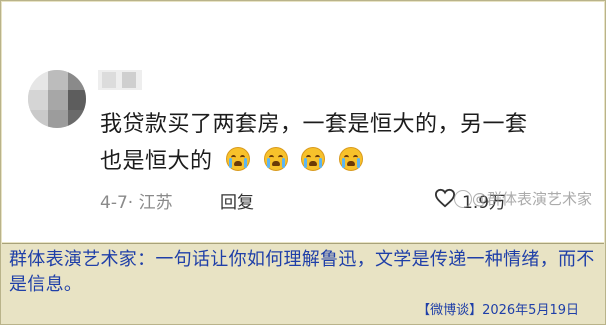 The height and width of the screenshot is (325, 606). Describe the element at coordinates (136, 203) in the screenshot. I see `comment-date-location: 4-7· 江苏` at that location.